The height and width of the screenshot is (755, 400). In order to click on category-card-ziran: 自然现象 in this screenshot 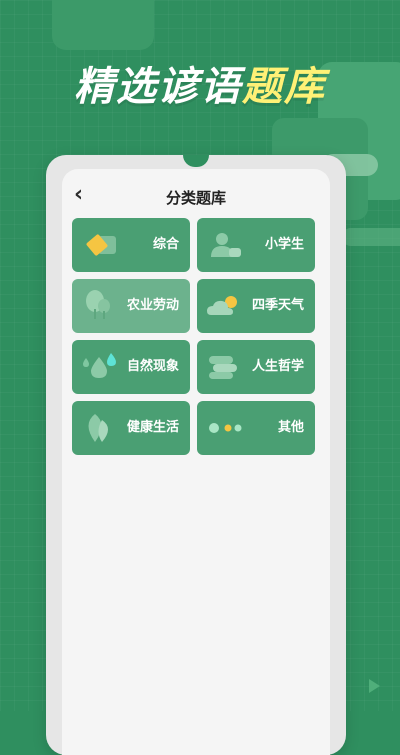, I will do `click(131, 367)`.